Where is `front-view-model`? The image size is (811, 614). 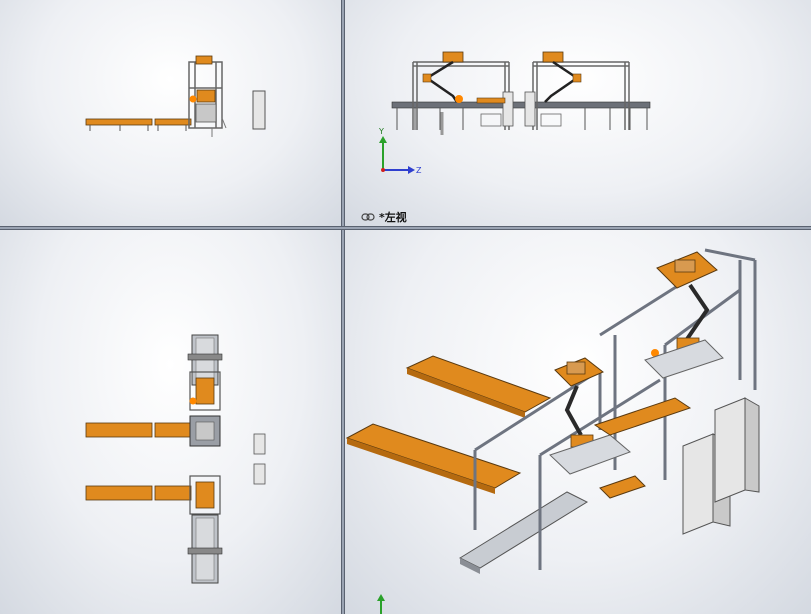 front-view-model is located at coordinates (175, 96).